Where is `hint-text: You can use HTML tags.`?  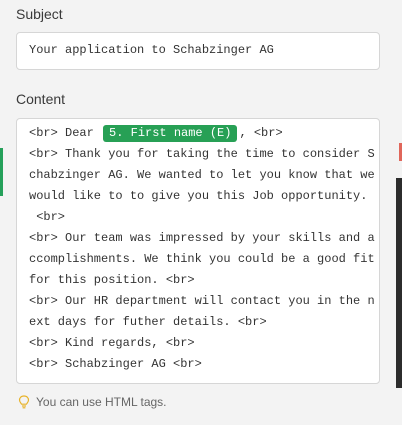
hint-text: You can use HTML tags. is located at coordinates (101, 402).